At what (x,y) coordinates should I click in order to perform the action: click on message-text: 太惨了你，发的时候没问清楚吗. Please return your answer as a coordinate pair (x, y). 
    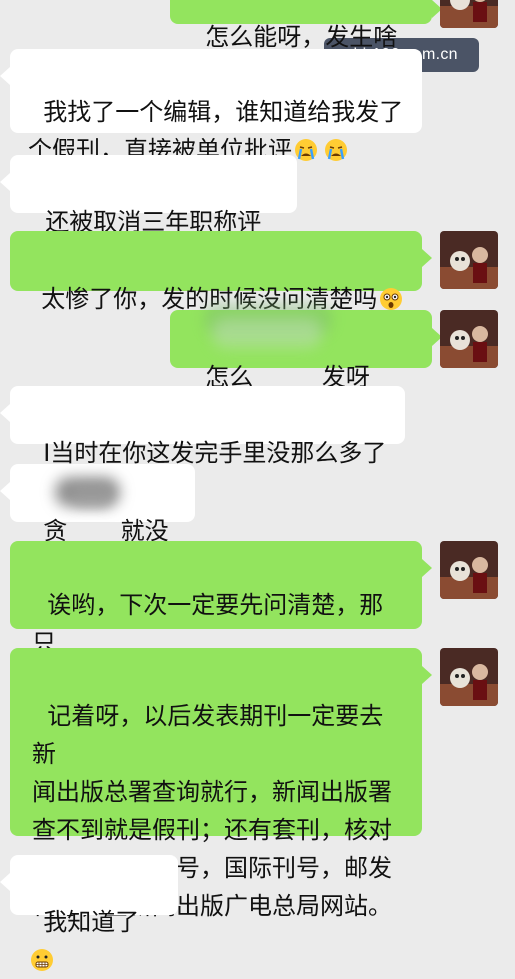
    Looking at the image, I should click on (209, 299).